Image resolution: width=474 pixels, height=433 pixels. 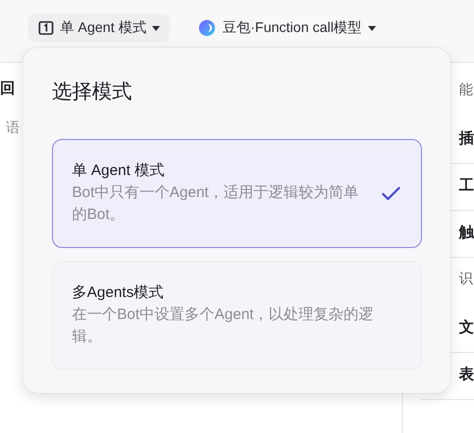 I want to click on section-heading: 回, so click(x=7, y=89).